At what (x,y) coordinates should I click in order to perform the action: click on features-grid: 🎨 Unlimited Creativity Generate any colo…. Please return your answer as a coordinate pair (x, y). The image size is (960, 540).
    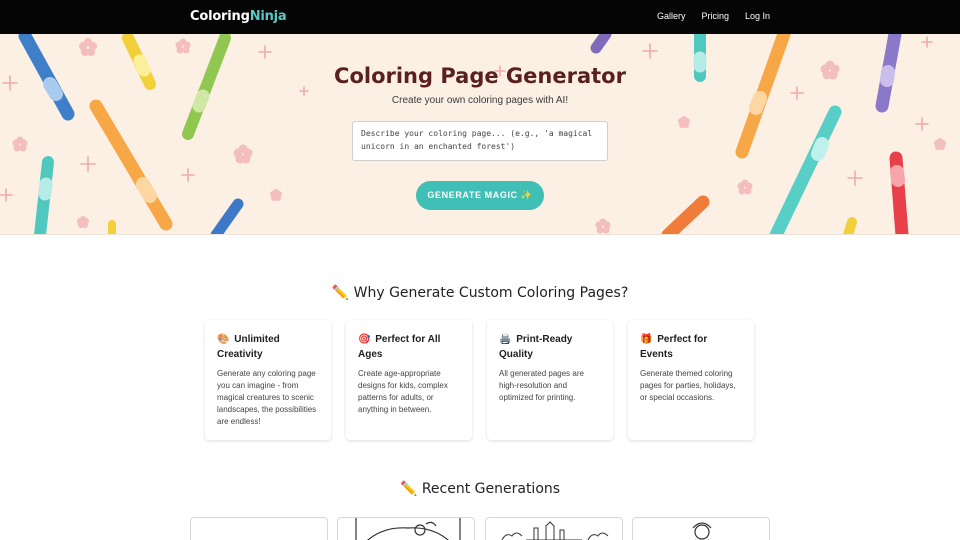
    Looking at the image, I should click on (480, 380).